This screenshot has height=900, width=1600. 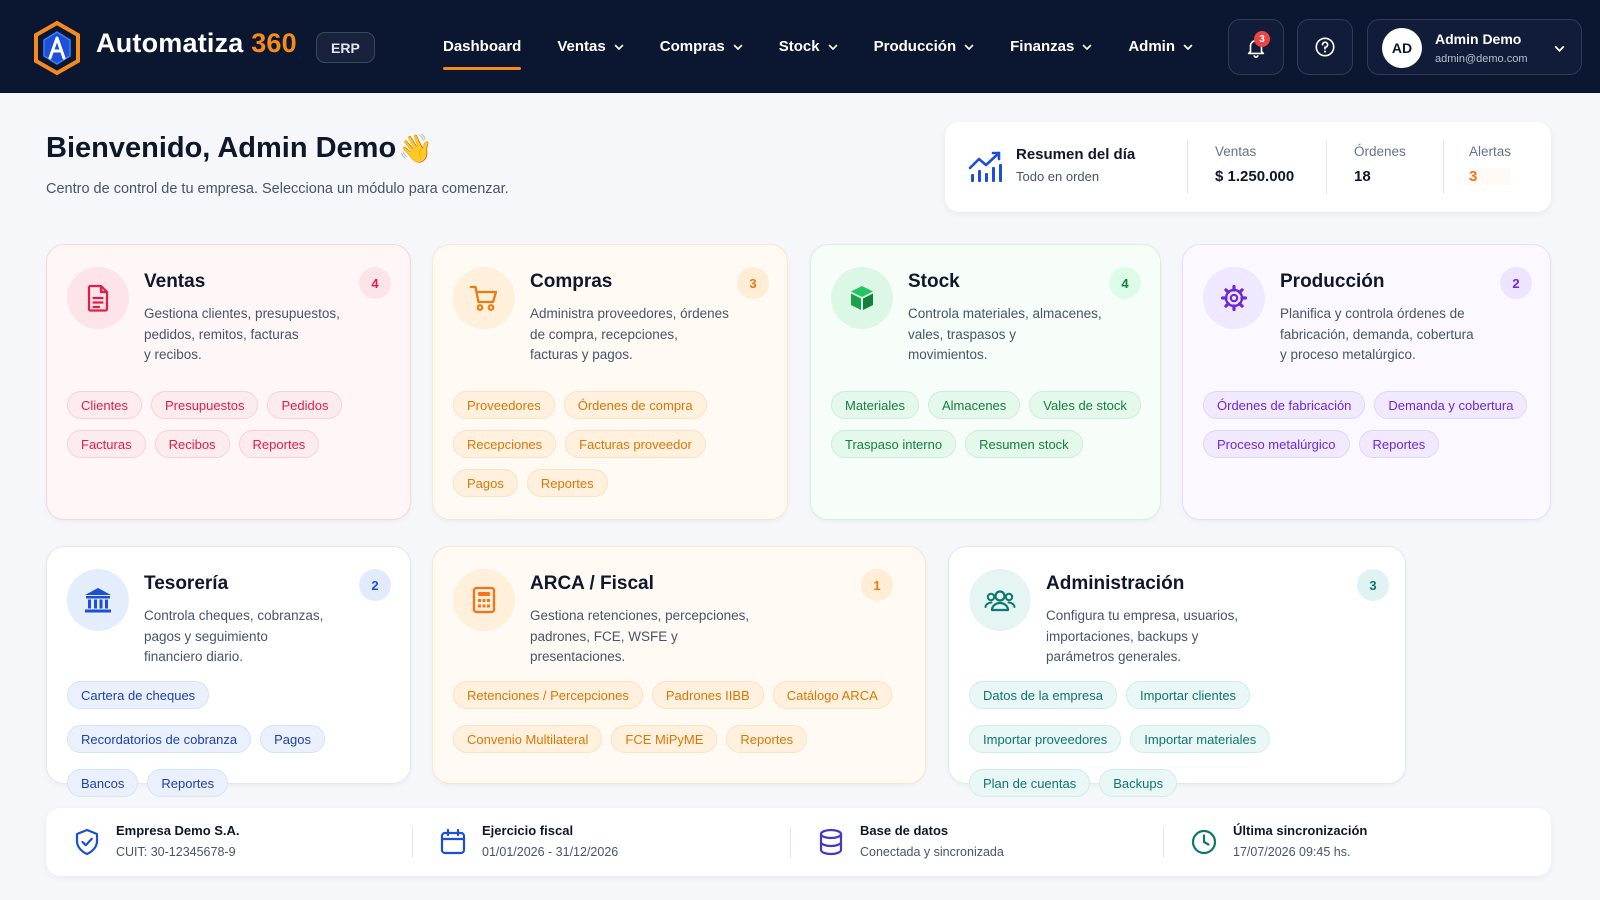 I want to click on chip-datos-de-la-empresa: Datos de la empresa, so click(x=1043, y=695).